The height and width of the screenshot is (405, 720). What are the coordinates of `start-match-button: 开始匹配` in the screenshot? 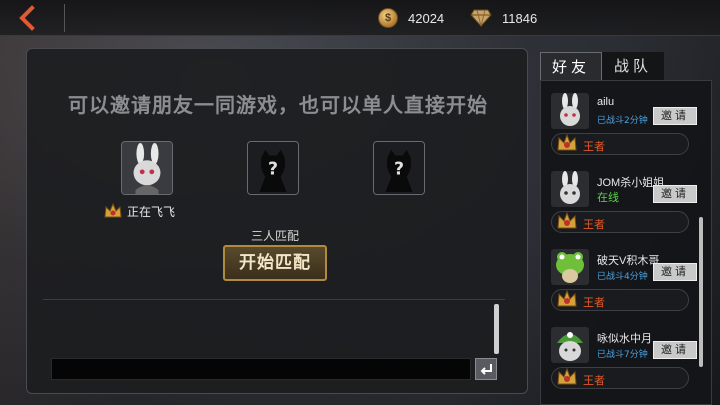 It's located at (275, 263).